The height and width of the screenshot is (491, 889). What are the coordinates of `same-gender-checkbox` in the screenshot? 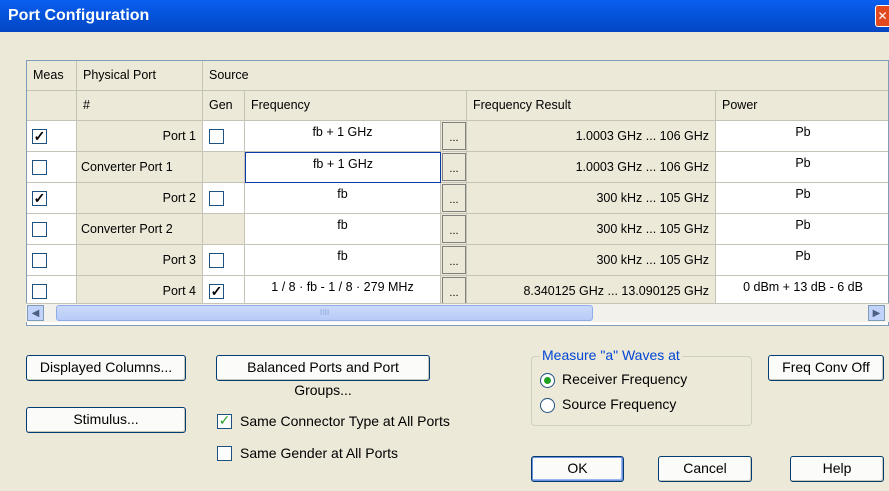 It's located at (224, 453).